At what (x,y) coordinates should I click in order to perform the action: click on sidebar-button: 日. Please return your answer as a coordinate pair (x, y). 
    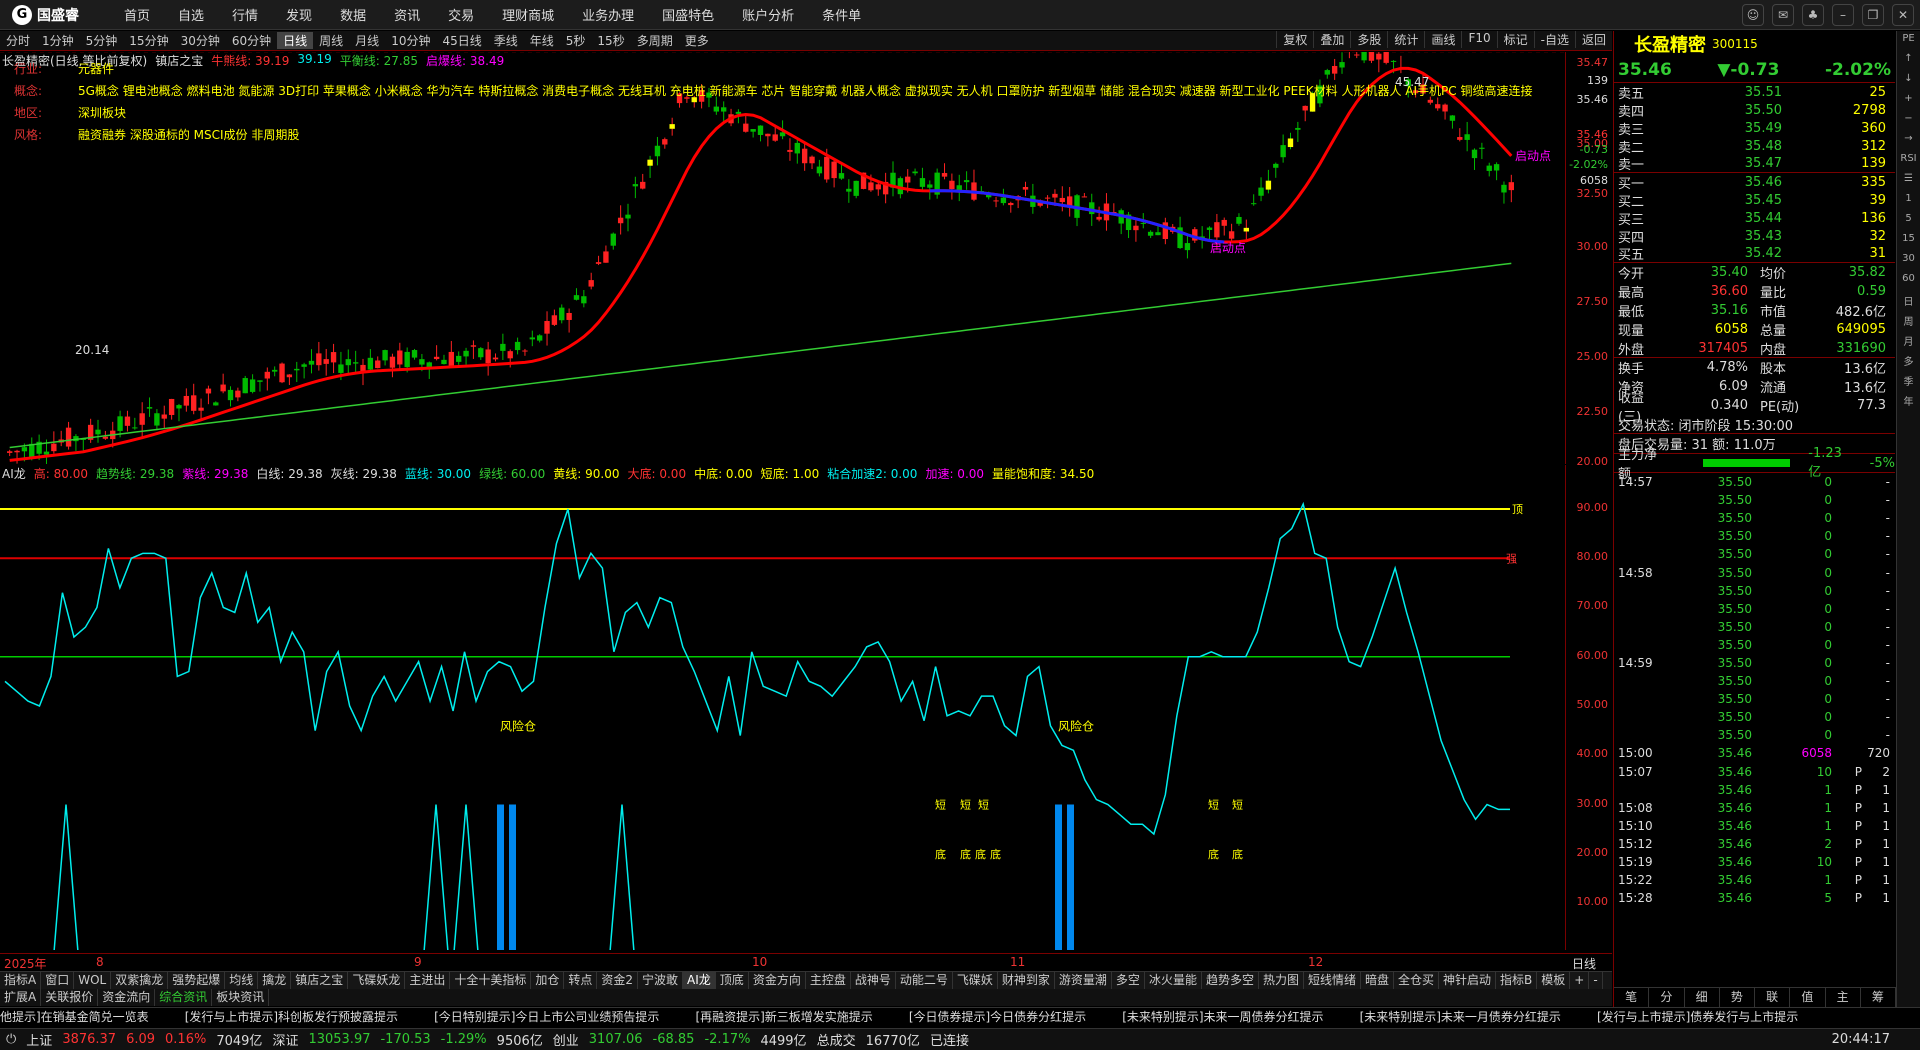
    Looking at the image, I should click on (1908, 302).